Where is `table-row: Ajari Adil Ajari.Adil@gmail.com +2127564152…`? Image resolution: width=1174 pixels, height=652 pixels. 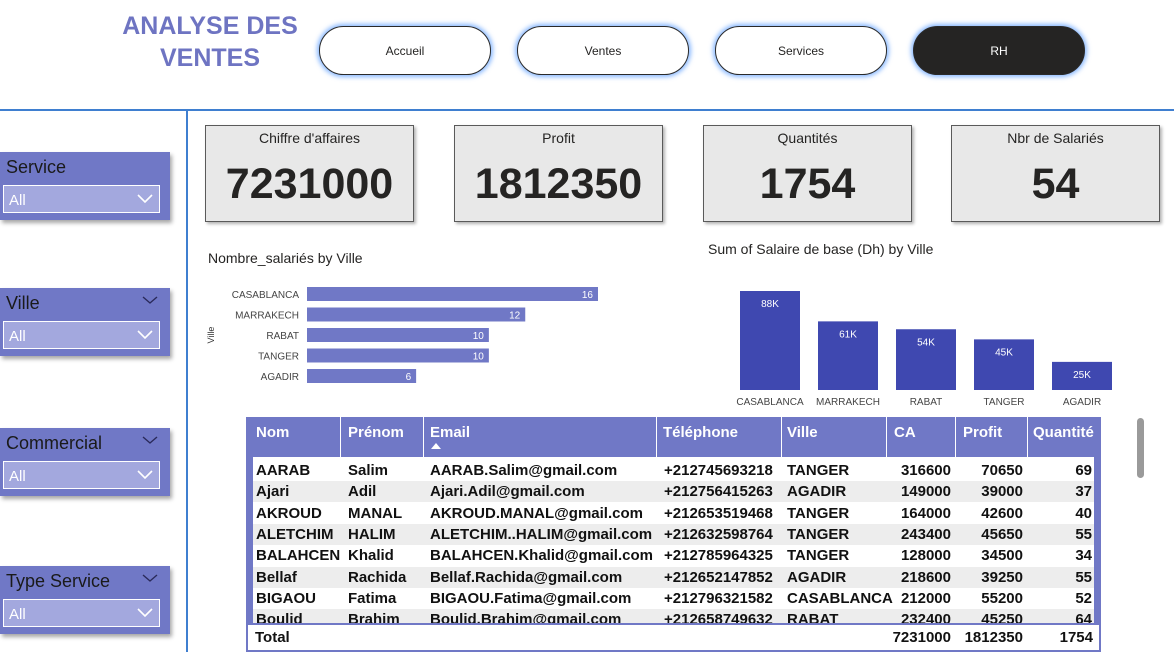 table-row: Ajari Adil Ajari.Adil@gmail.com +2127564152… is located at coordinates (673, 492).